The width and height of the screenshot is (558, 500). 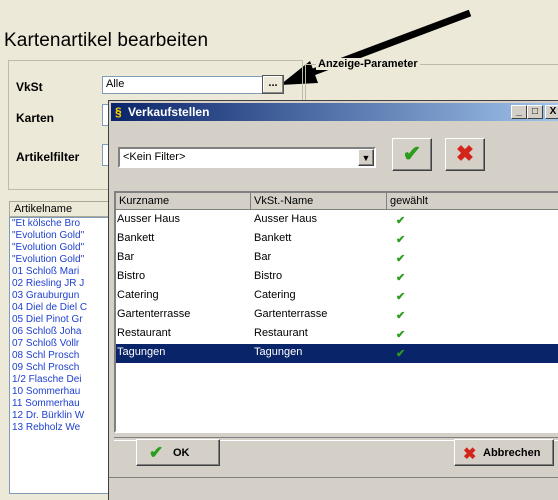 I want to click on table-row: Bankett Bankett ✔, so click(x=337, y=239).